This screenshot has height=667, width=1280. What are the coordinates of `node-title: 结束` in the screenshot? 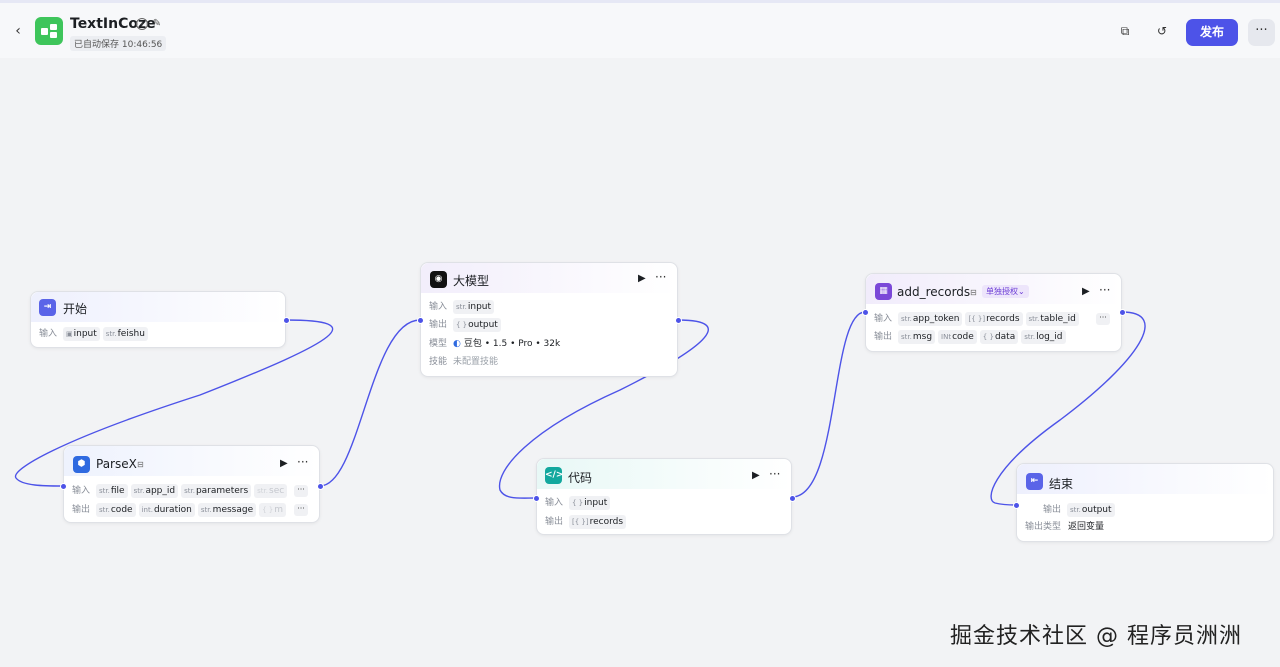 It's located at (1061, 484).